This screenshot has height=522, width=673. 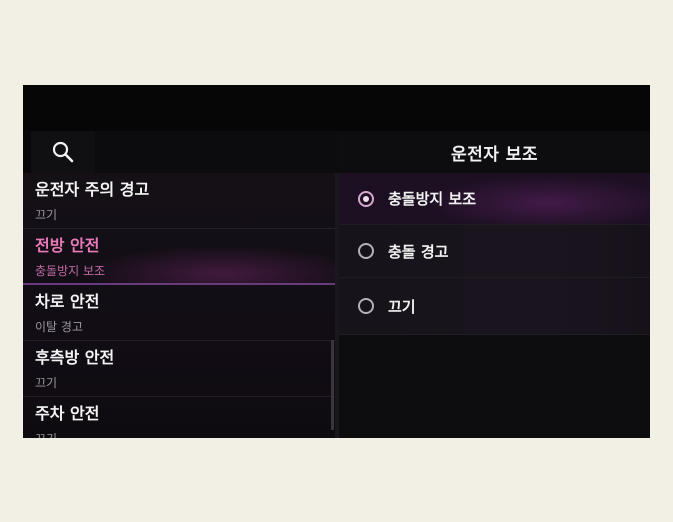 What do you see at coordinates (179, 417) in the screenshot?
I see `menu-item-parking-safety: 주차 안전 끄기` at bounding box center [179, 417].